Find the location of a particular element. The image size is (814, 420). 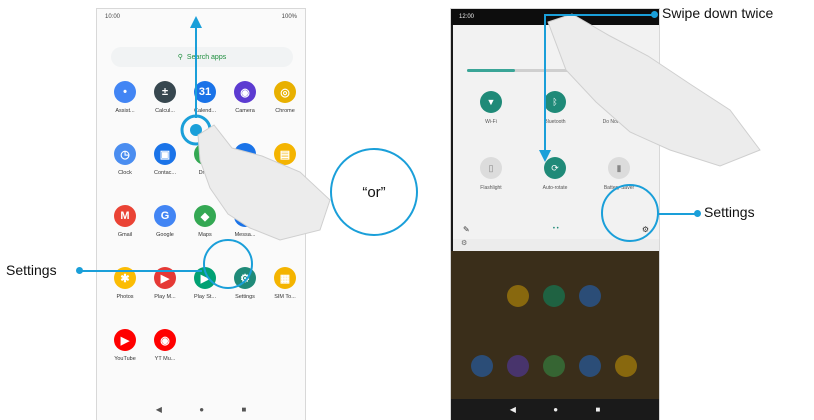

status-battery: 100% is located at coordinates (289, 17).